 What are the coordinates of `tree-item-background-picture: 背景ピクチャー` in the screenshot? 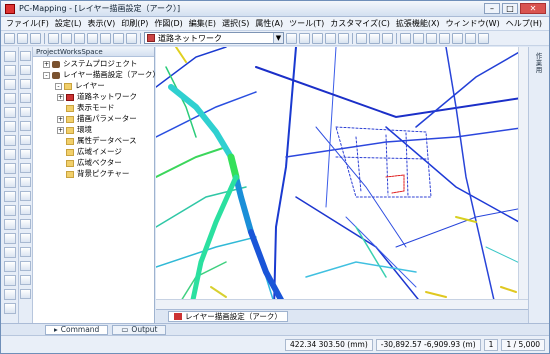 It's located at (97, 174).